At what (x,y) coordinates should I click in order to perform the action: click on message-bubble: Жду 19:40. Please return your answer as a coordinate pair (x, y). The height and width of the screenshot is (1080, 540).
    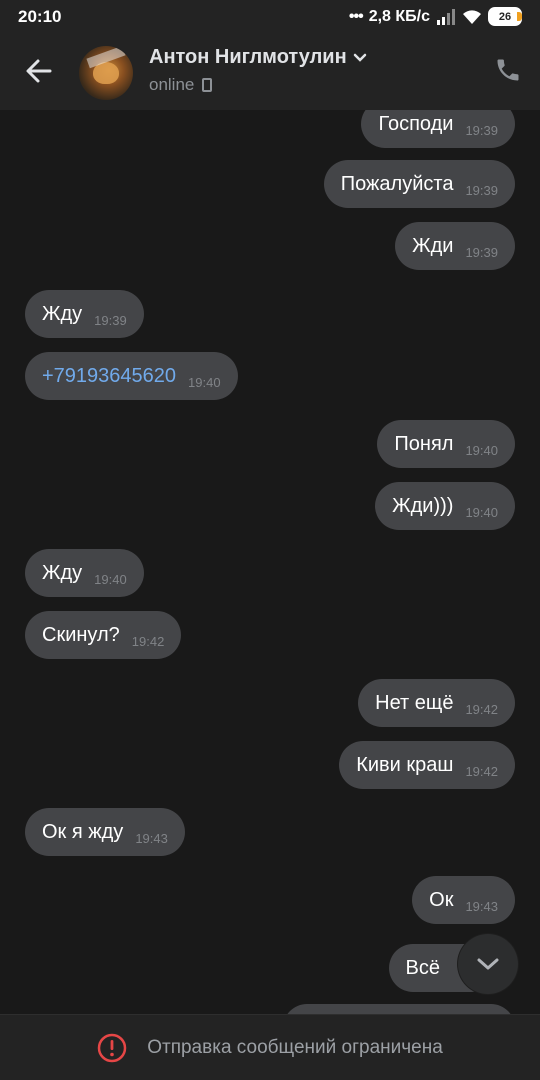
    Looking at the image, I should click on (84, 573).